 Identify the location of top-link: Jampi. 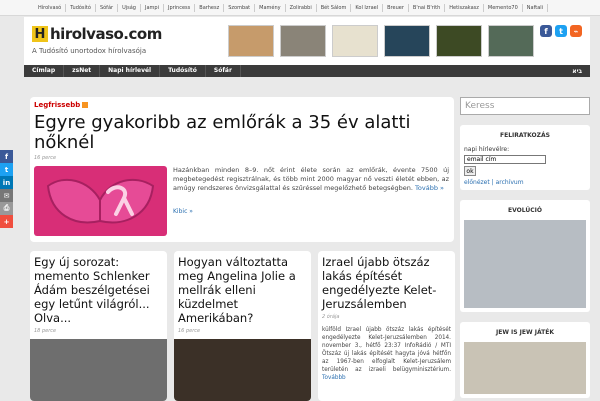
(152, 7).